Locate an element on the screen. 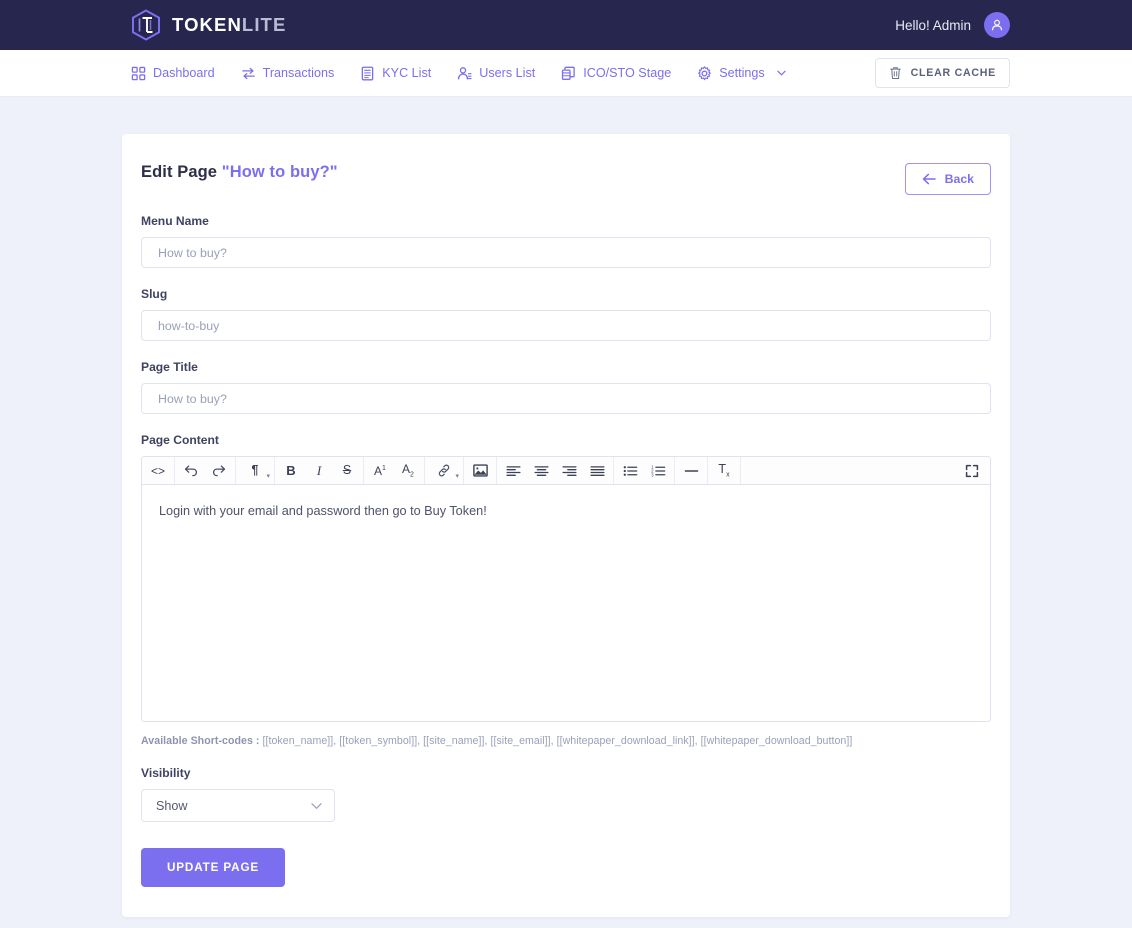  brand-text: TOKENLITE is located at coordinates (229, 24).